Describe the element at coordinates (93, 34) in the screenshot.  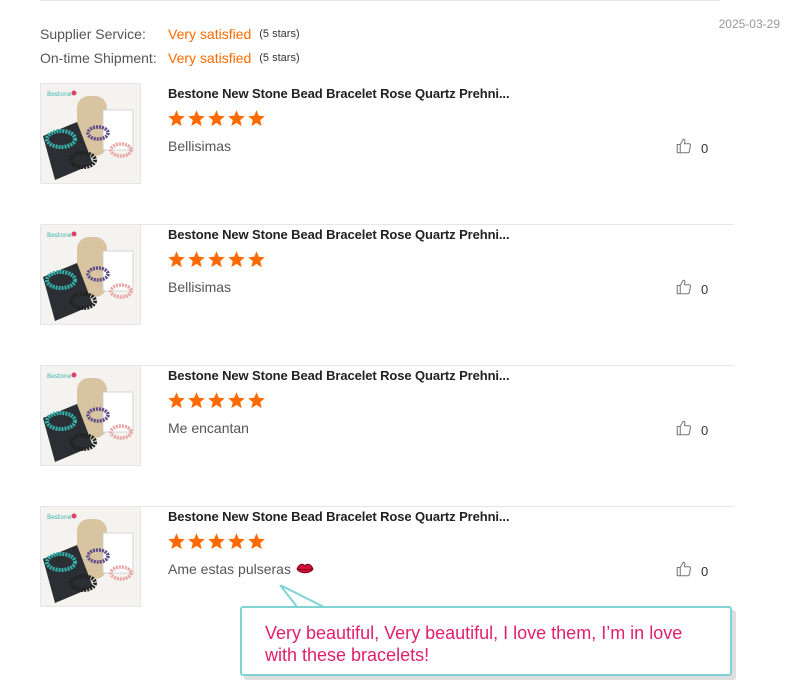
I see `rating-label: Supplier Service:` at that location.